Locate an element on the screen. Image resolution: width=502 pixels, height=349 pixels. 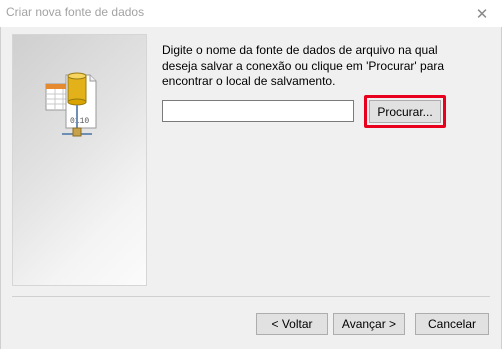
footer-separator is located at coordinates (251, 296).